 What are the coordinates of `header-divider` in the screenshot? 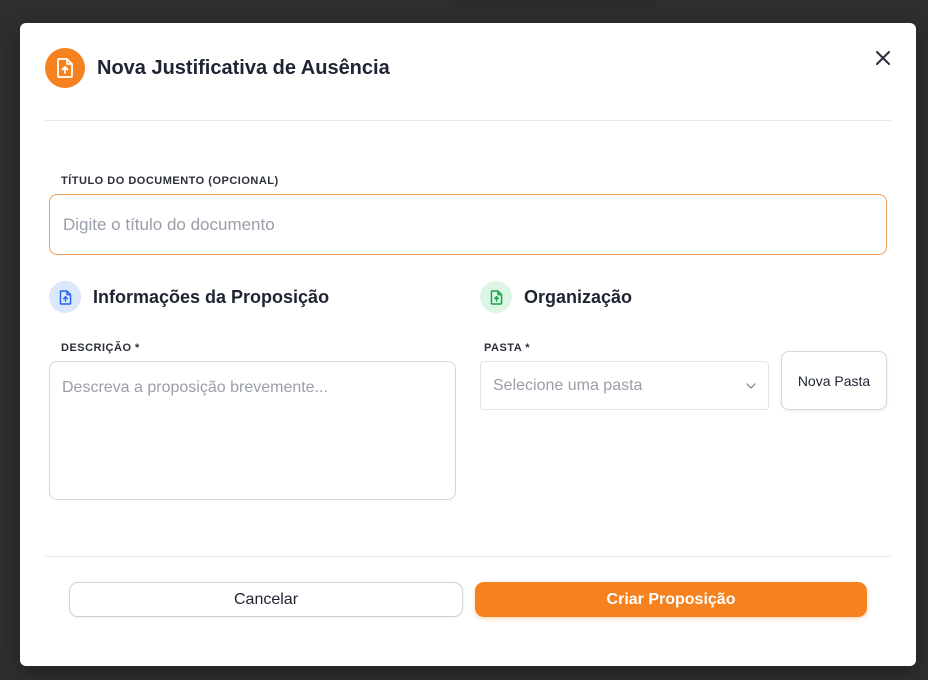 It's located at (468, 120).